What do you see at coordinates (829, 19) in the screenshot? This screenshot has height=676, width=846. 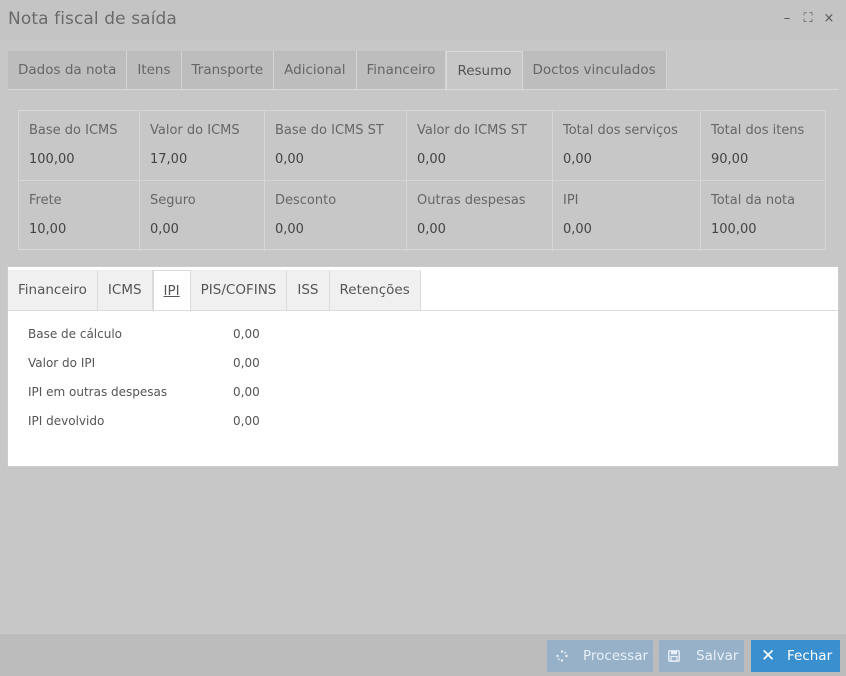 I see `close-window-icon: ×` at bounding box center [829, 19].